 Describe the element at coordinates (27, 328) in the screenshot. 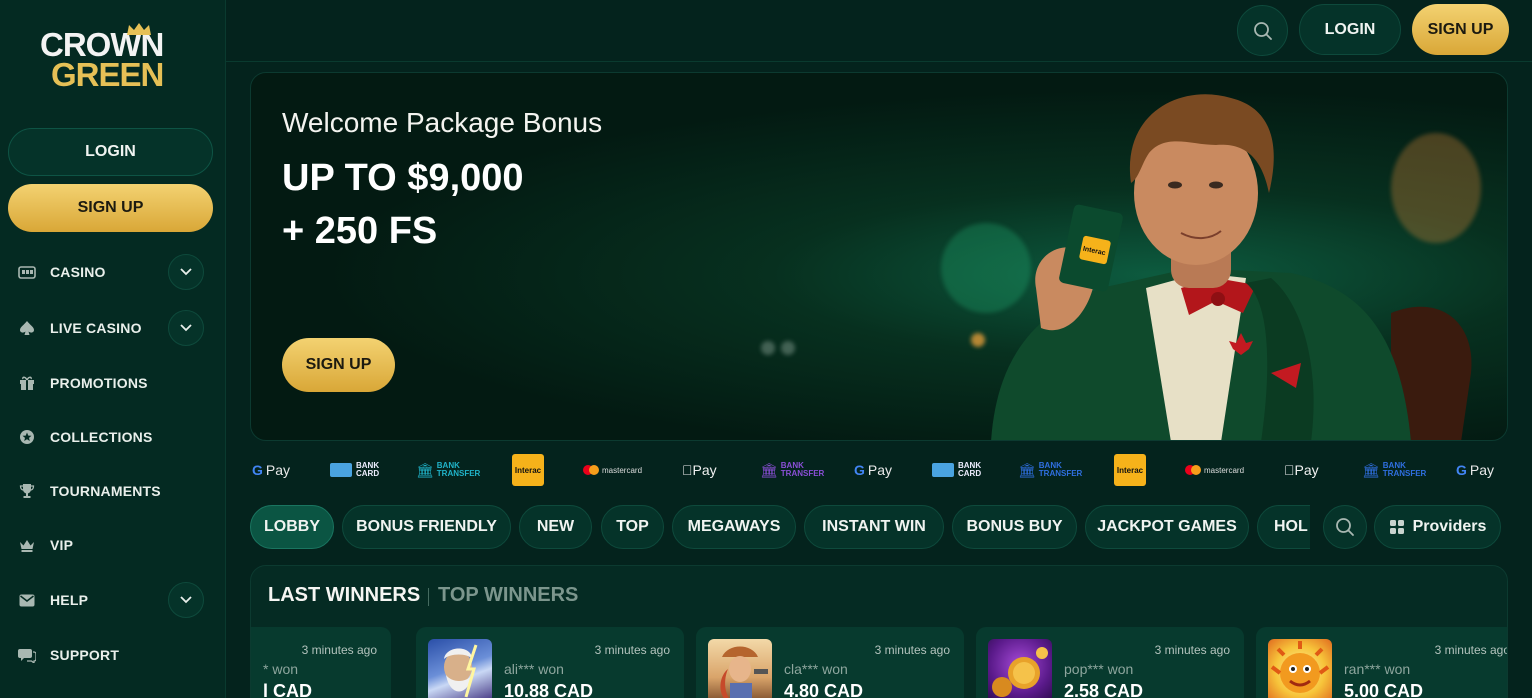

I see `spade-icon` at that location.